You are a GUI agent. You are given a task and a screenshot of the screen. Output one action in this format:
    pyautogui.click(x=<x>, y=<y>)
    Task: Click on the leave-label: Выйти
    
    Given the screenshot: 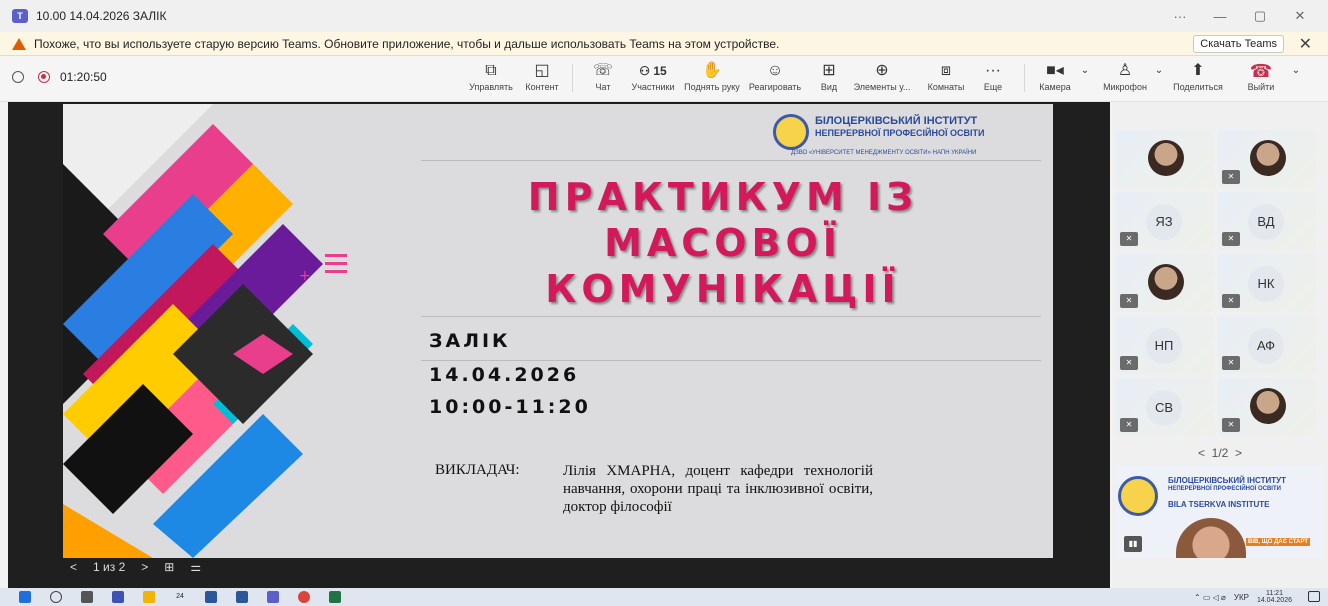 What is the action you would take?
    pyautogui.click(x=1261, y=87)
    